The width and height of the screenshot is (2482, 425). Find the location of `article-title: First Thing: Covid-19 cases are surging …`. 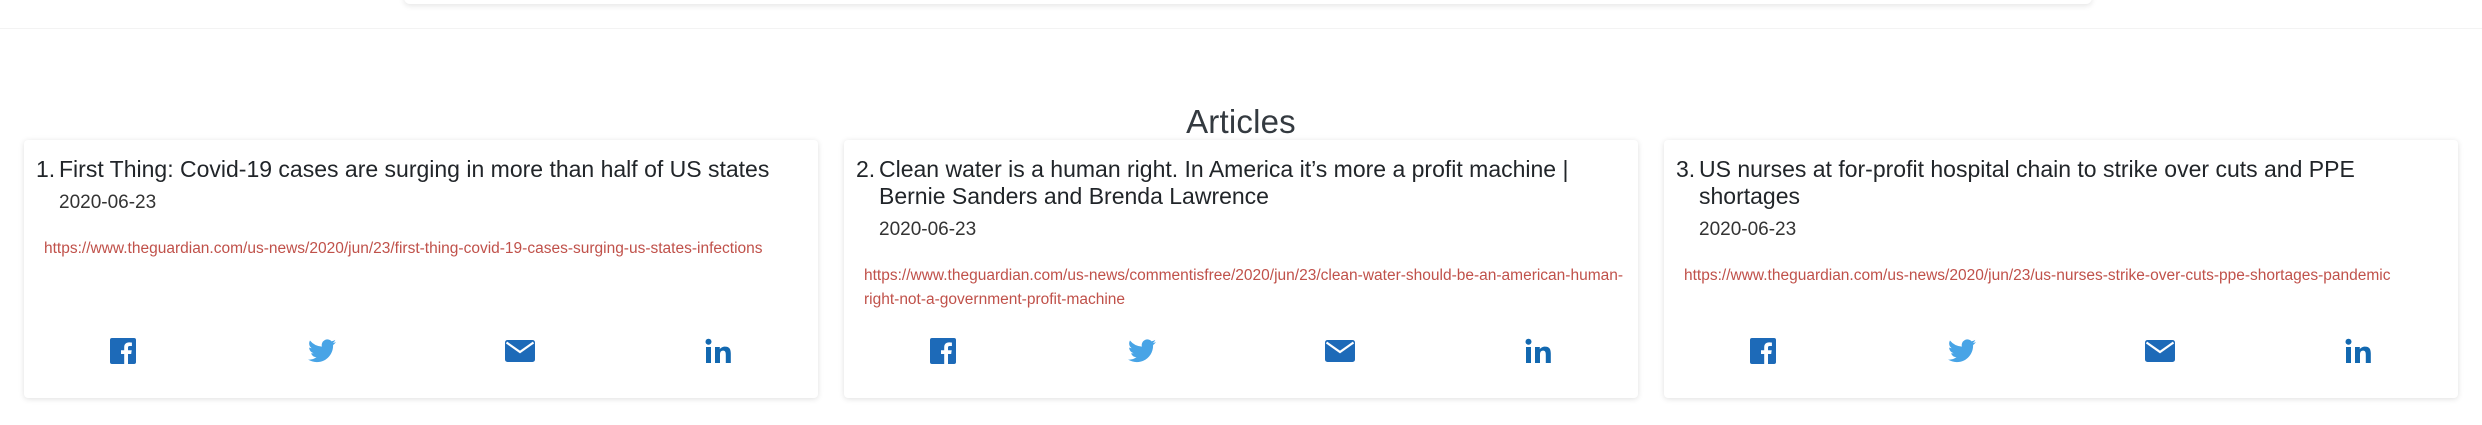

article-title: First Thing: Covid-19 cases are surging … is located at coordinates (414, 169).